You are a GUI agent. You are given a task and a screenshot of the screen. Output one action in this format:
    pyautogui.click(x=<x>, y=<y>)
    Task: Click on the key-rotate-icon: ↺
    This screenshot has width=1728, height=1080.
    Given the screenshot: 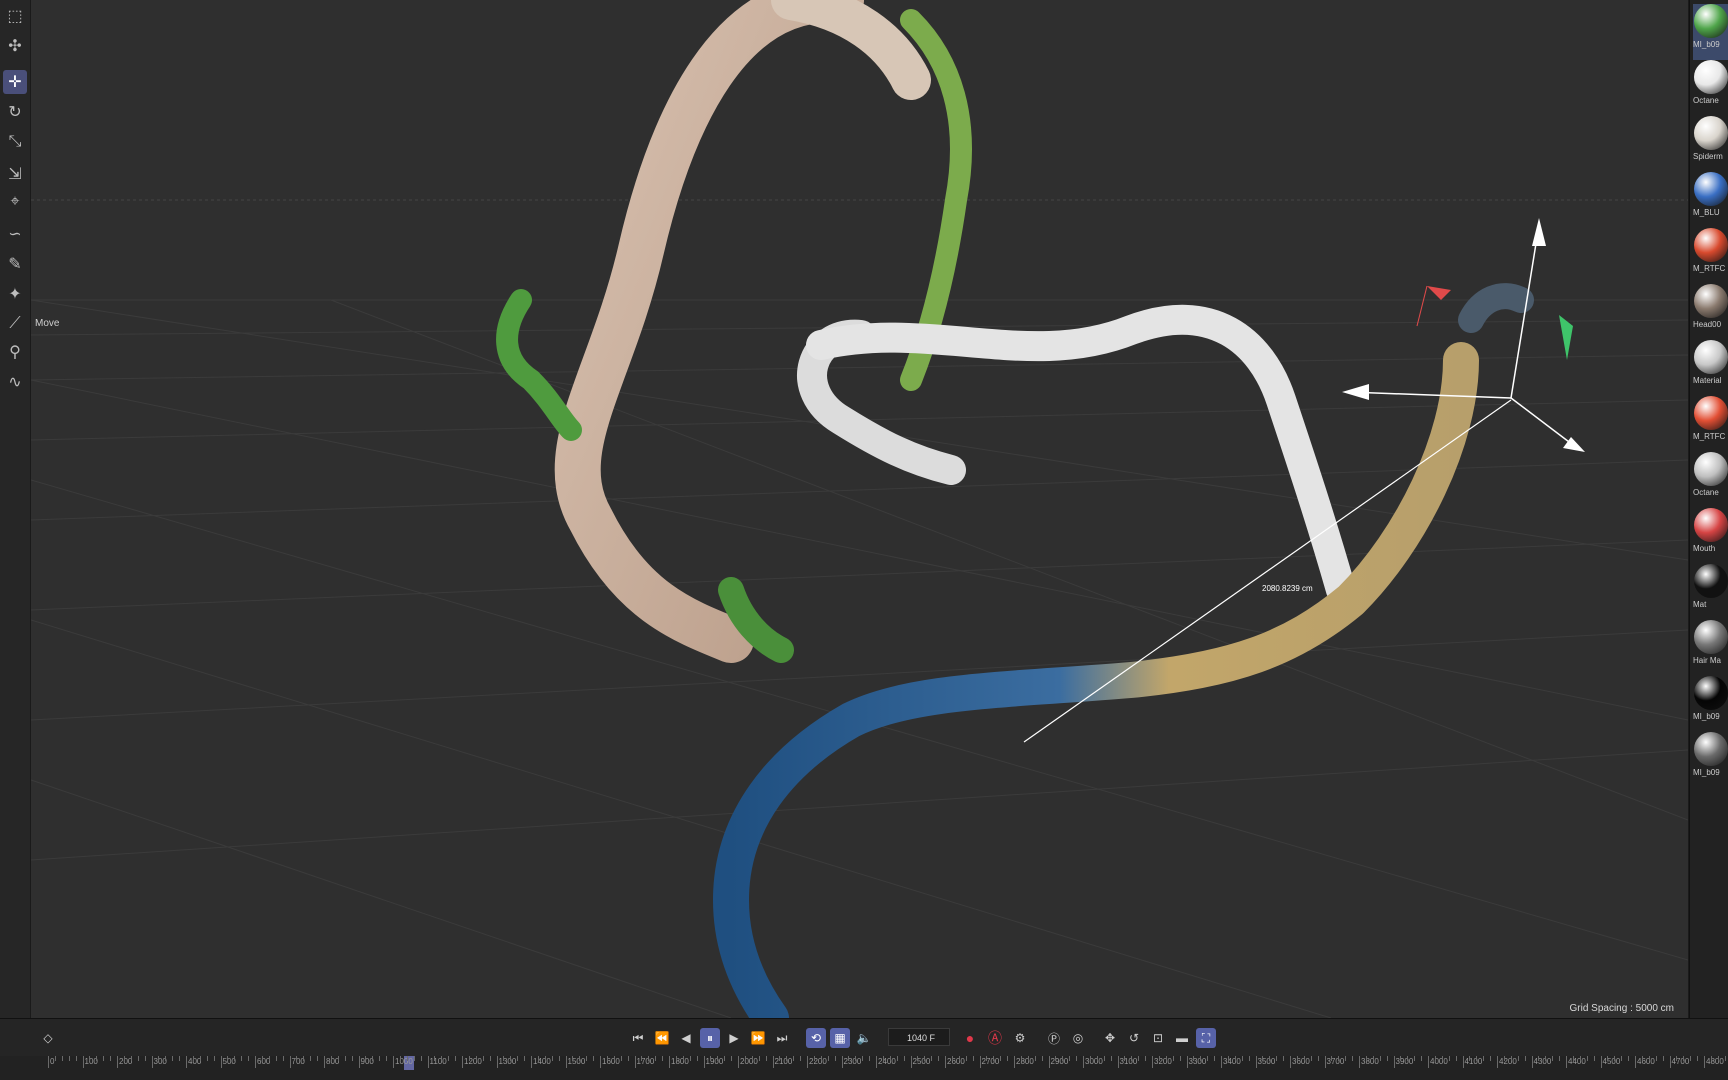 What is the action you would take?
    pyautogui.click(x=1134, y=1038)
    